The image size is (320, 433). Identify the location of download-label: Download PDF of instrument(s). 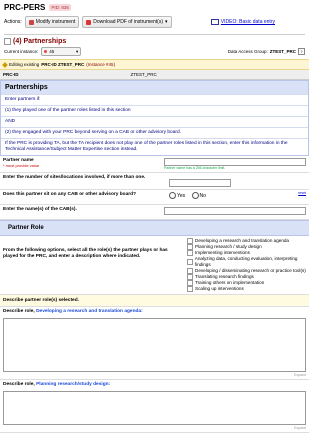
(128, 22).